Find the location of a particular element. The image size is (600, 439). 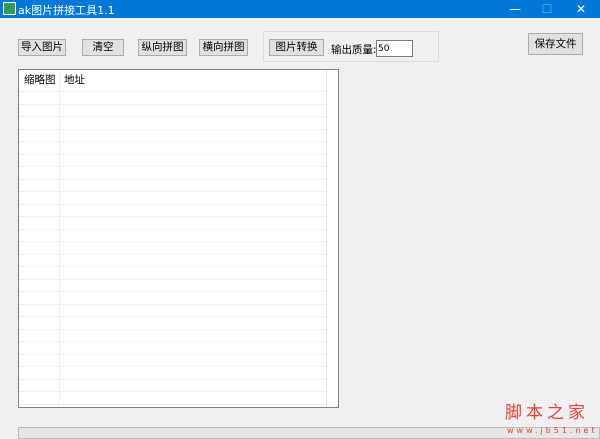

minimize-button: — is located at coordinates (515, 9).